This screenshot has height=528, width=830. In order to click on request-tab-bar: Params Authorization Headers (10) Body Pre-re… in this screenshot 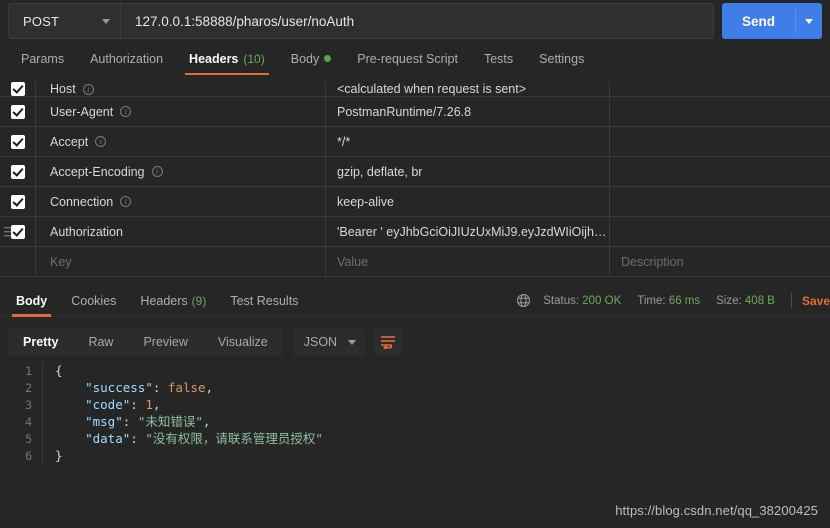, I will do `click(415, 58)`.